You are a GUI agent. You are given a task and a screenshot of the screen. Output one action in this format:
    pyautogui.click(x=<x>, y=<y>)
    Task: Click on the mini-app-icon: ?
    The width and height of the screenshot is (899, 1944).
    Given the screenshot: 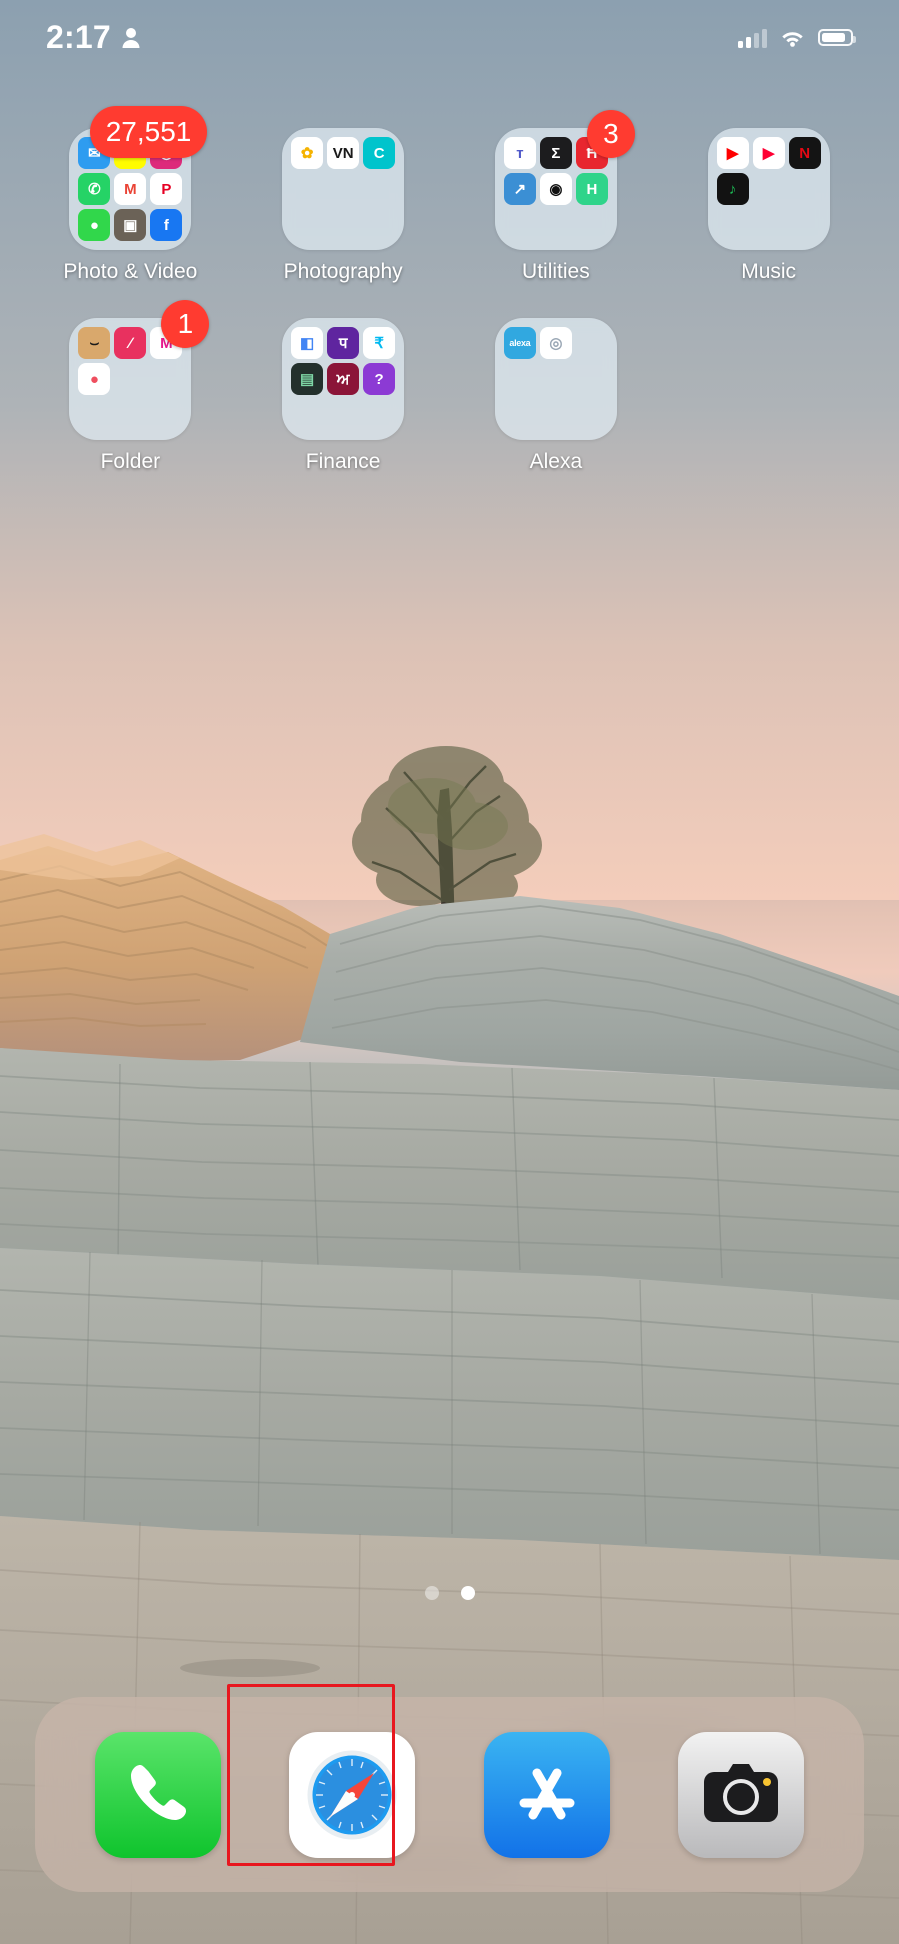 What is the action you would take?
    pyautogui.click(x=379, y=379)
    